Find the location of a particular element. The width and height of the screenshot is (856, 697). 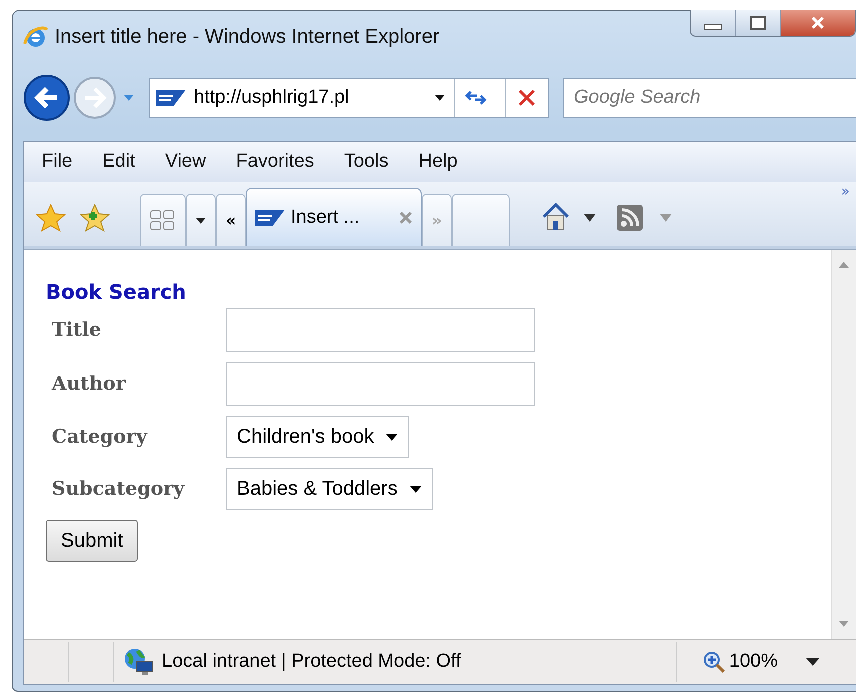

maximize-button is located at coordinates (758, 23).